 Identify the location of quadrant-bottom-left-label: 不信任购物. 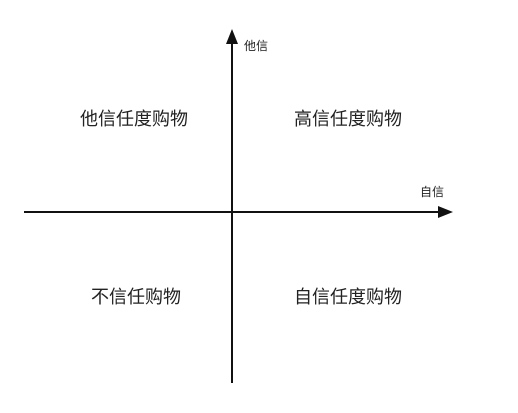
(136, 297).